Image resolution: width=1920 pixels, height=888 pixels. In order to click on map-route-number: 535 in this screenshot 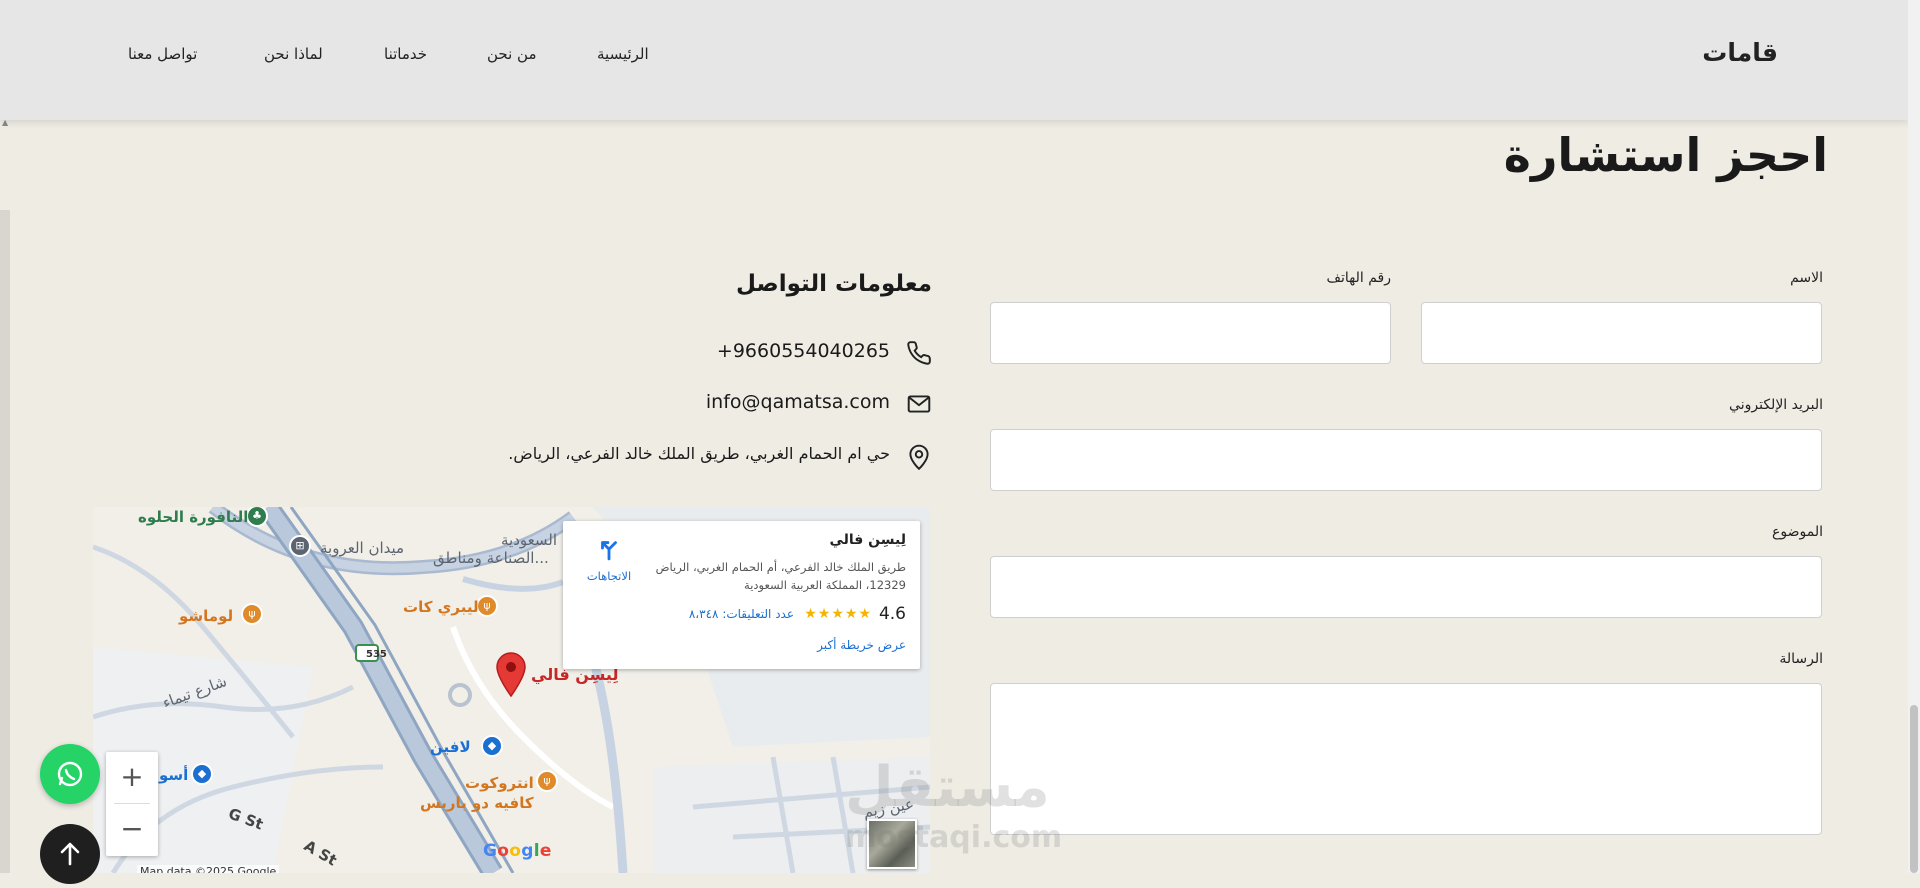, I will do `click(376, 654)`.